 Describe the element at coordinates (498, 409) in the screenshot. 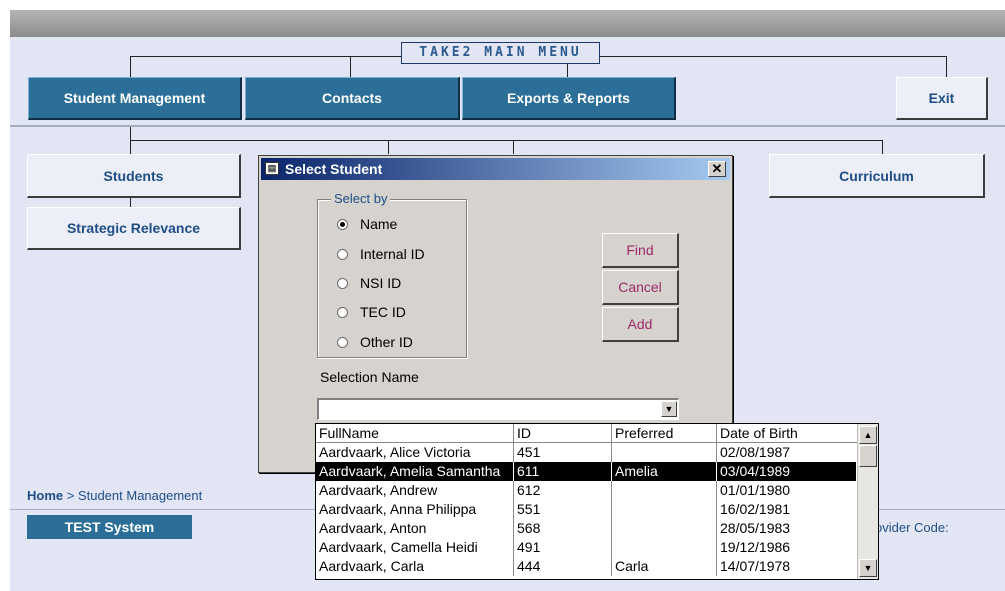

I see `selection-name-combo: ▼` at that location.